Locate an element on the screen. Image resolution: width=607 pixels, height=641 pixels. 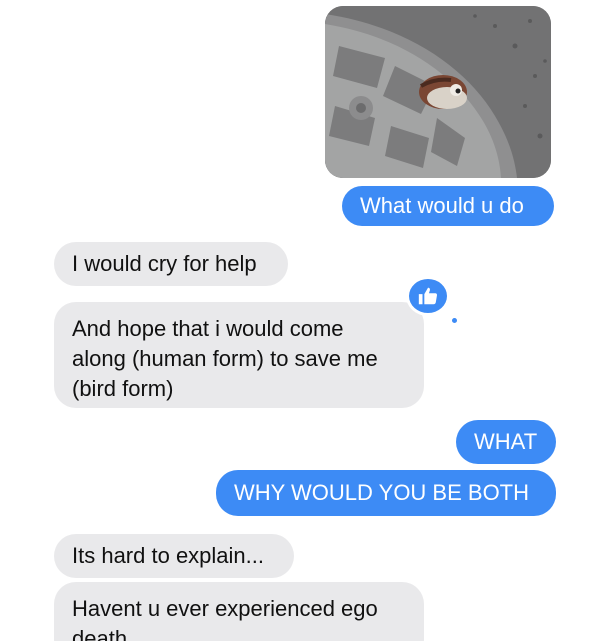
thumbs-up-icon is located at coordinates (428, 296).